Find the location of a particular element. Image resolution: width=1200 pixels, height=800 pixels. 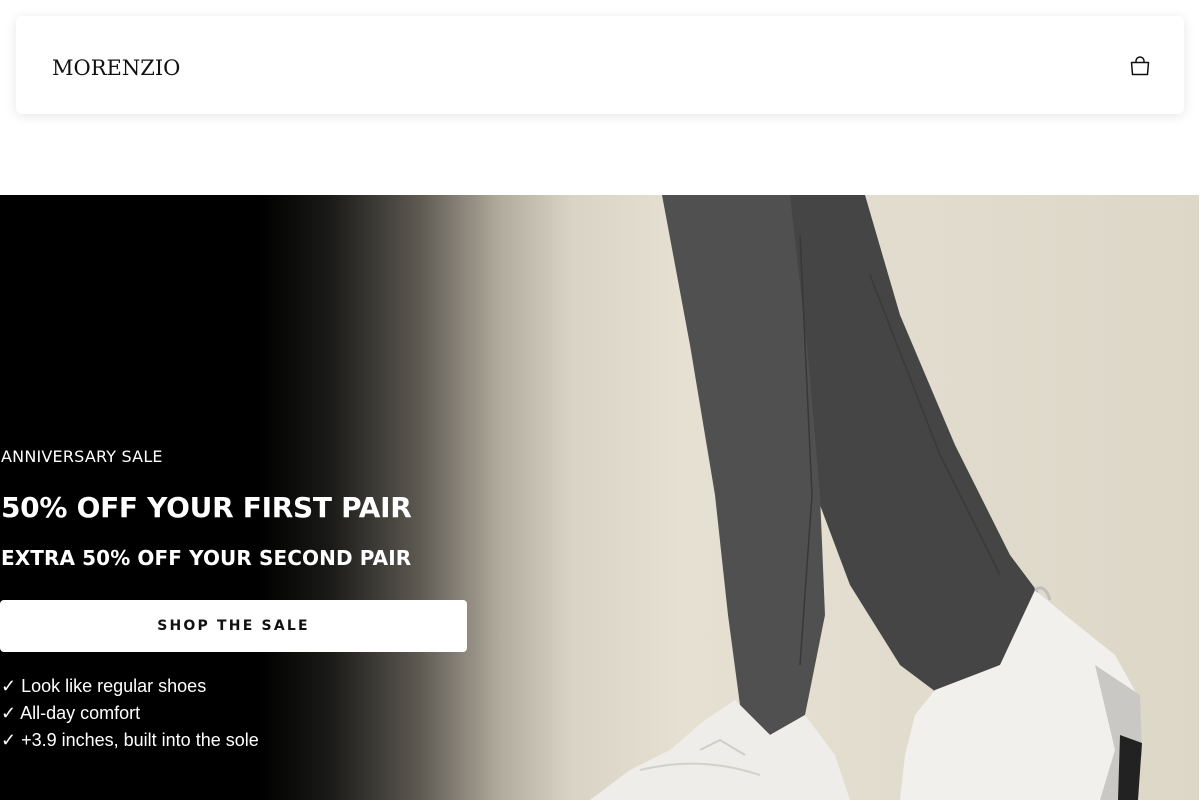

benefit-item: ✓ +3.9 inches, built into the sole is located at coordinates (130, 740).